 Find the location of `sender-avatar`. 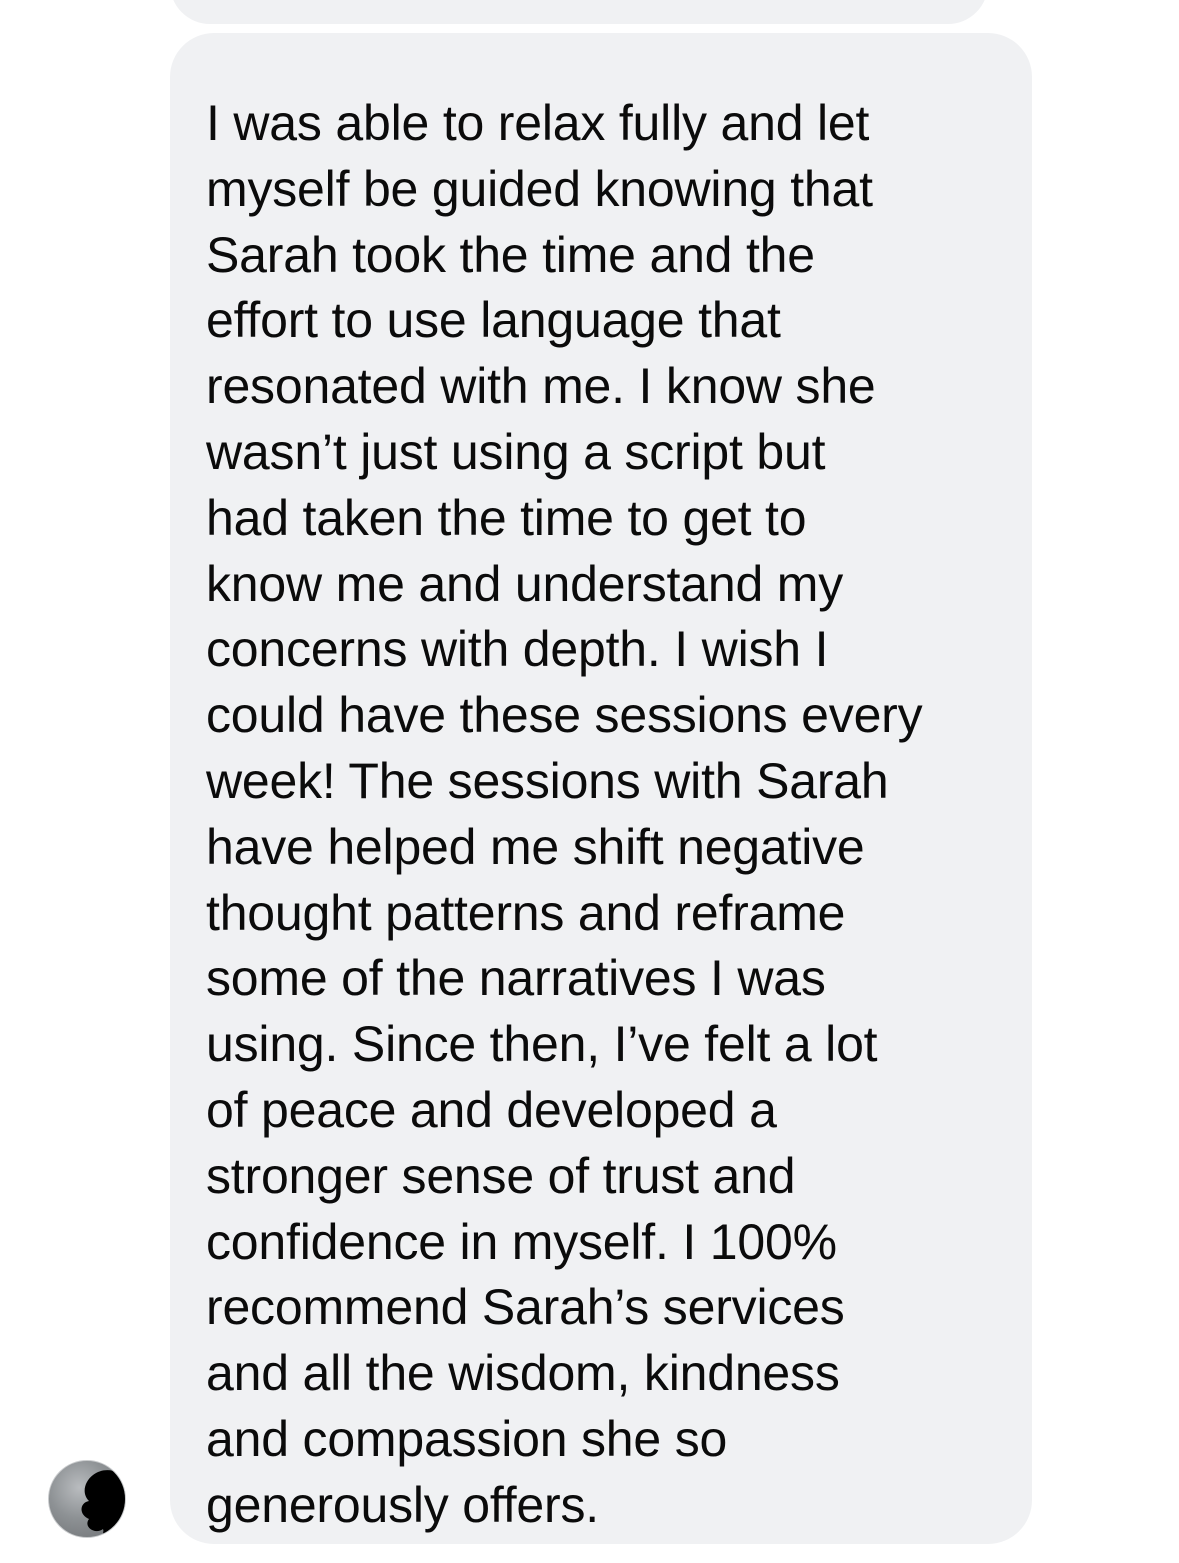

sender-avatar is located at coordinates (87, 1499).